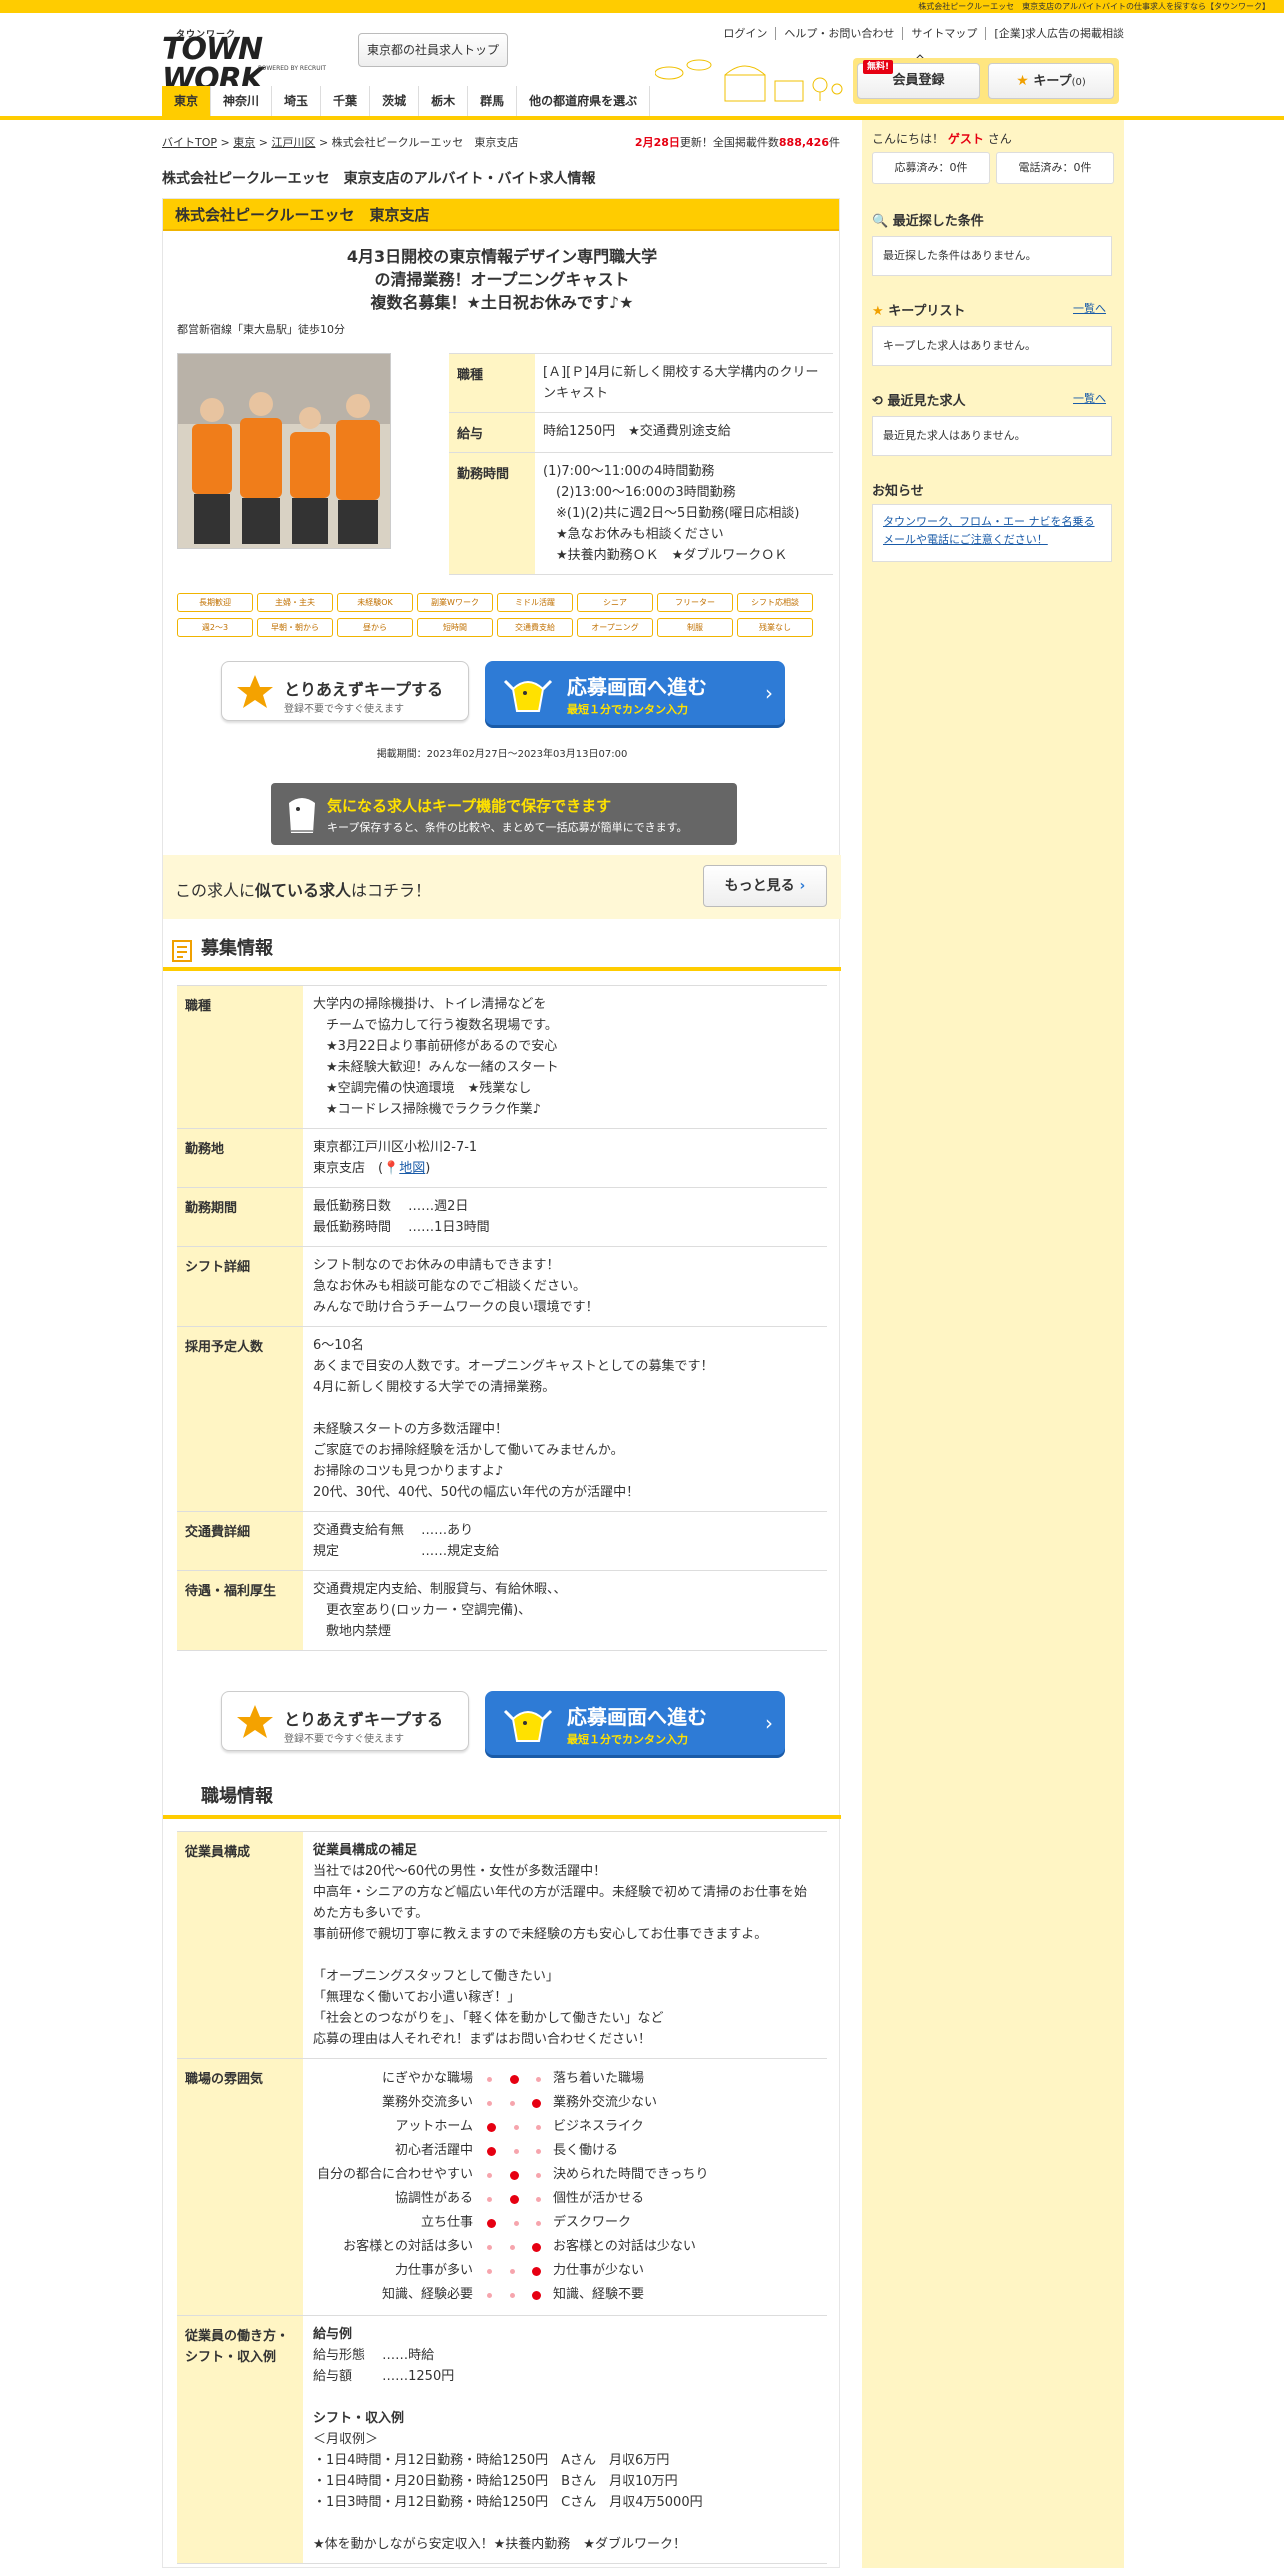 The height and width of the screenshot is (2568, 1284). What do you see at coordinates (427, 2078) in the screenshot?
I see `atmosphere-left: にぎやかな職場` at bounding box center [427, 2078].